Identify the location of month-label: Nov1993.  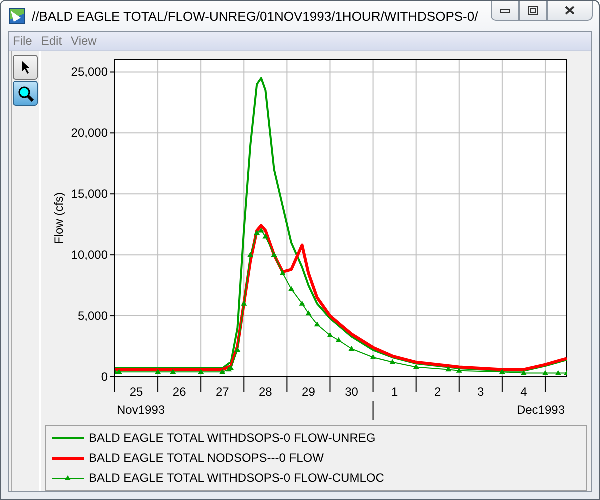
(141, 410).